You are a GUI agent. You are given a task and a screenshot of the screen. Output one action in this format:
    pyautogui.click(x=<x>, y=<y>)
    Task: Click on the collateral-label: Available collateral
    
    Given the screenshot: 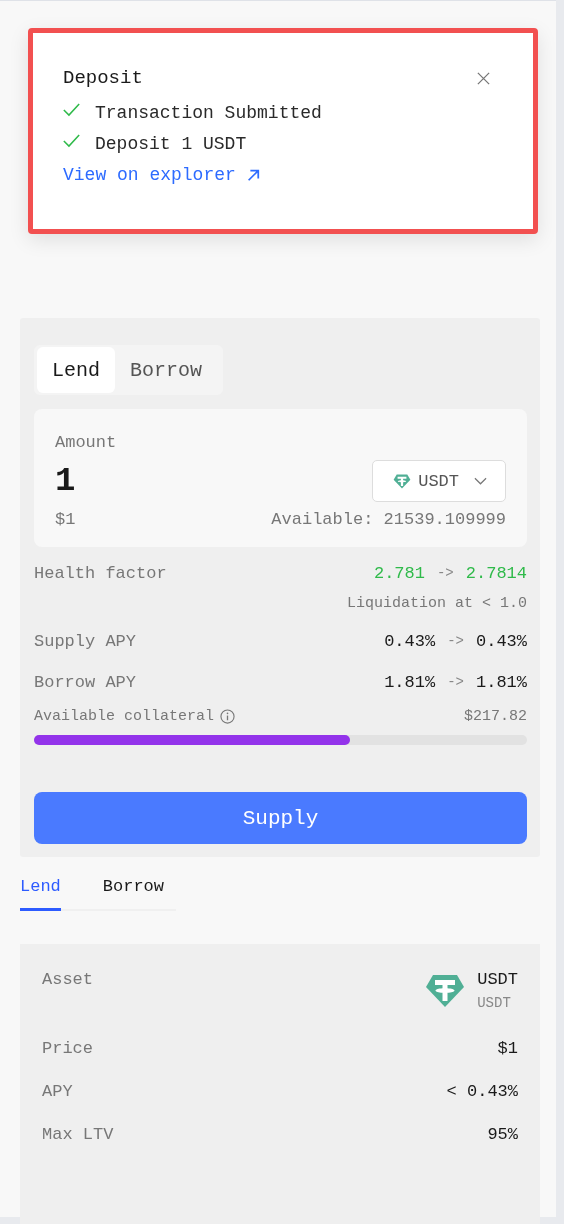 What is the action you would take?
    pyautogui.click(x=124, y=716)
    